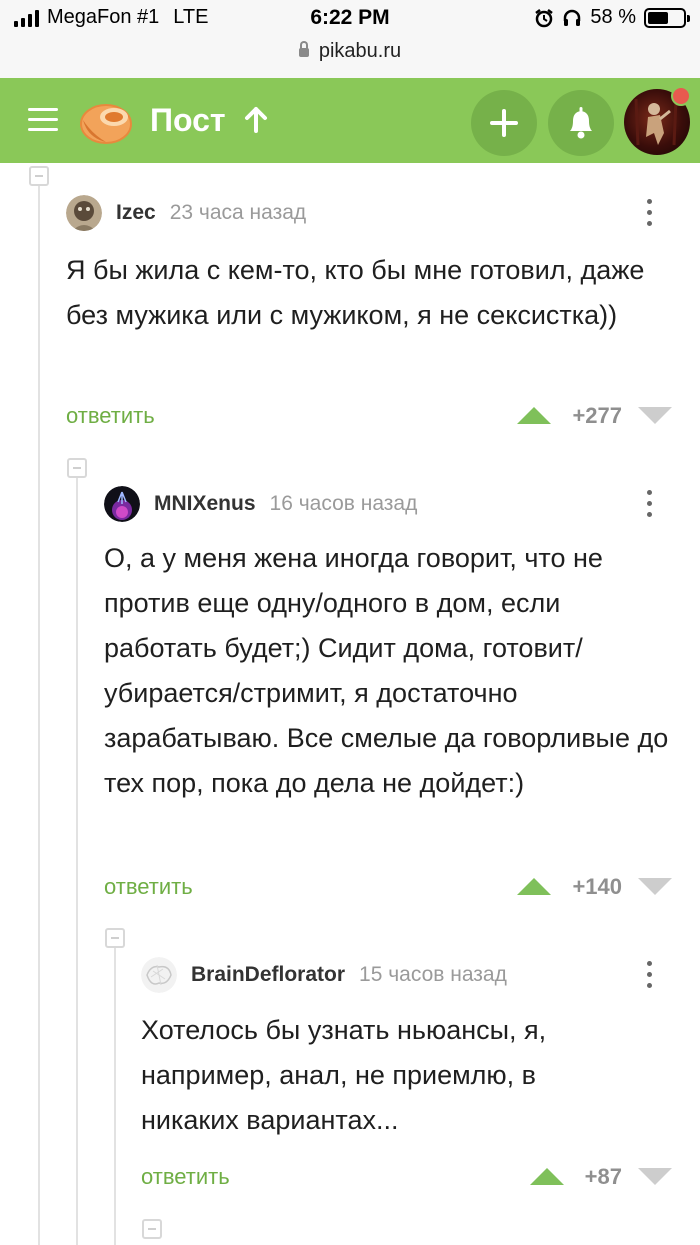  Describe the element at coordinates (268, 975) in the screenshot. I see `author-name: BrainDeflorator` at that location.